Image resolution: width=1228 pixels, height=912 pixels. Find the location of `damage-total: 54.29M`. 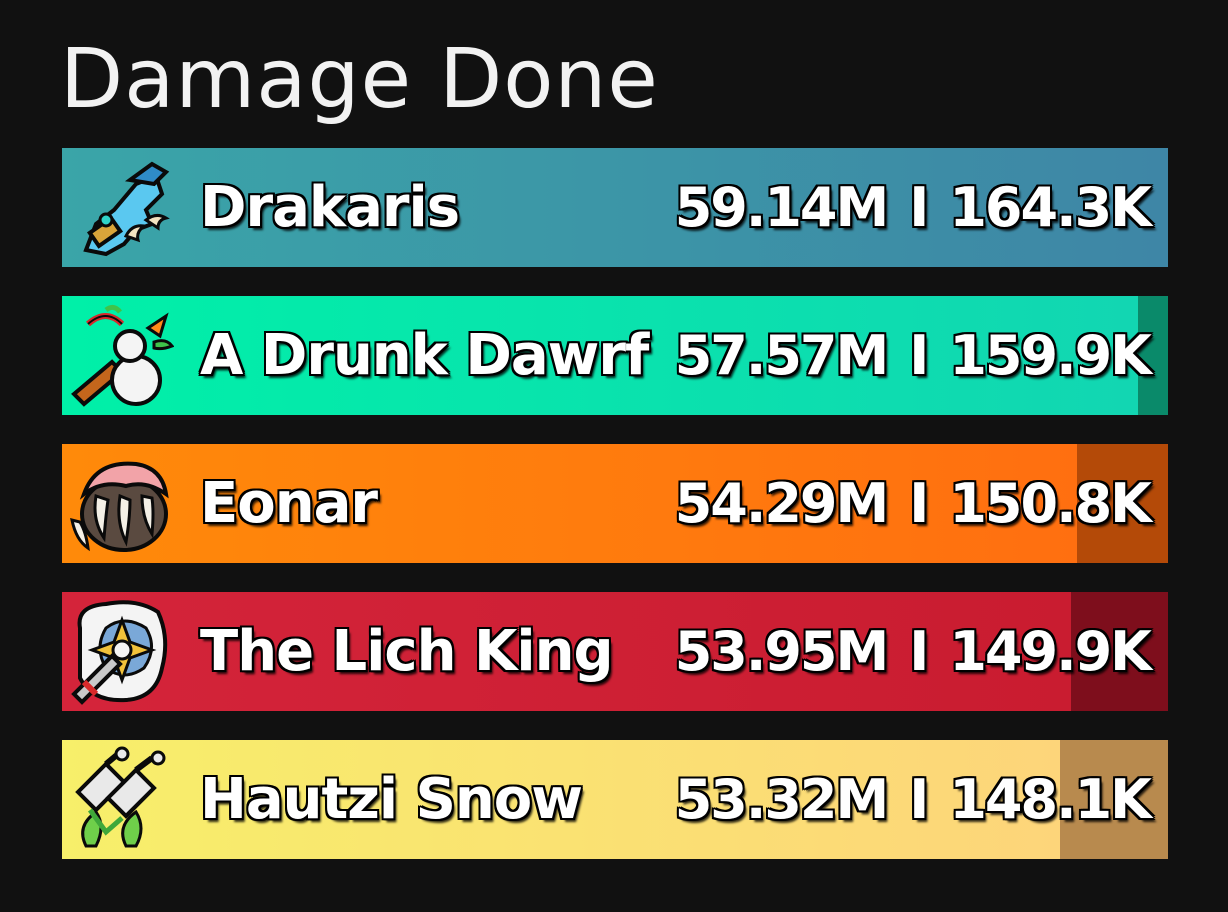

damage-total: 54.29M is located at coordinates (782, 503).